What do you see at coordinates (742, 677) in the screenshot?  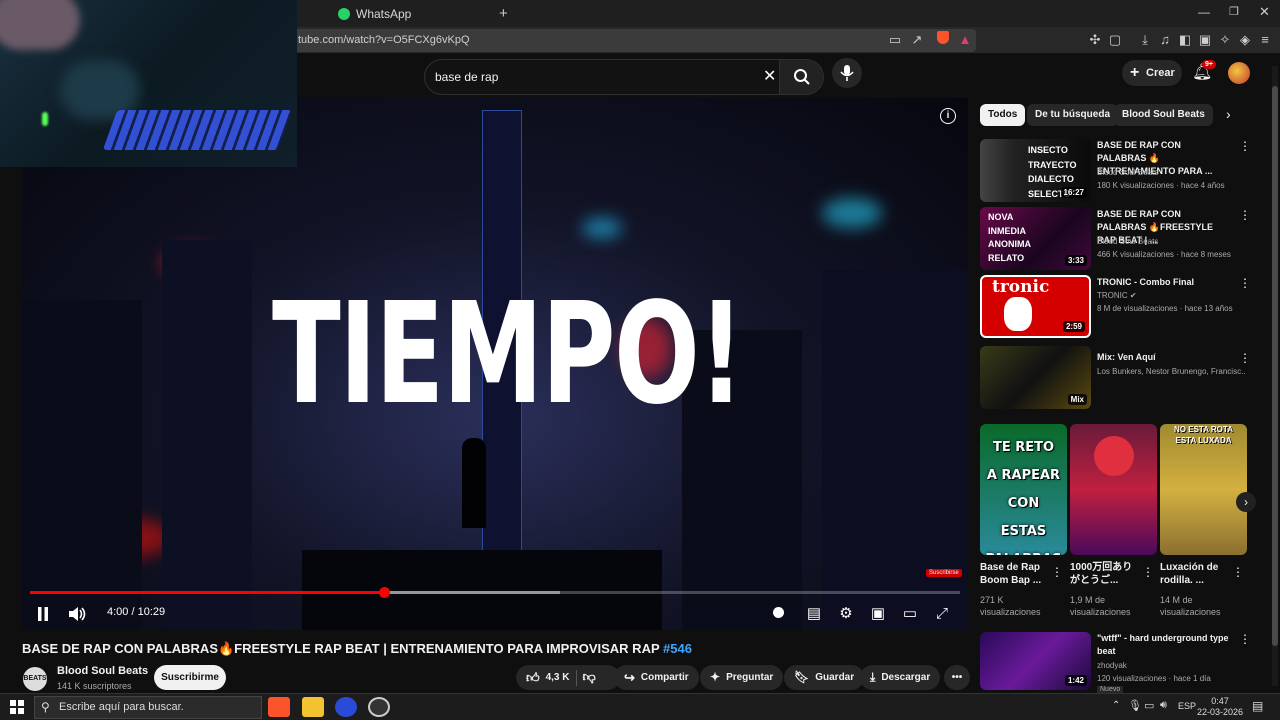 I see `ask-button: ✦ Preguntar` at bounding box center [742, 677].